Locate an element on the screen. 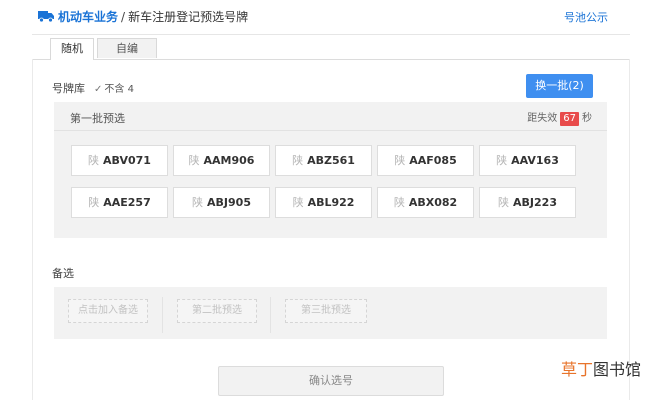  pool-notice-link: 号池公示 is located at coordinates (586, 17).